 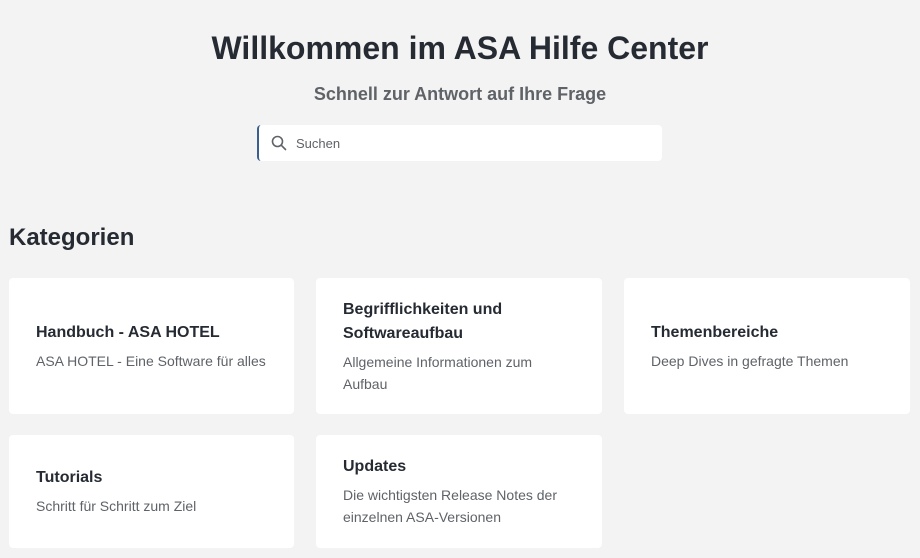 I want to click on category-card-title: Tutorials, so click(x=69, y=477).